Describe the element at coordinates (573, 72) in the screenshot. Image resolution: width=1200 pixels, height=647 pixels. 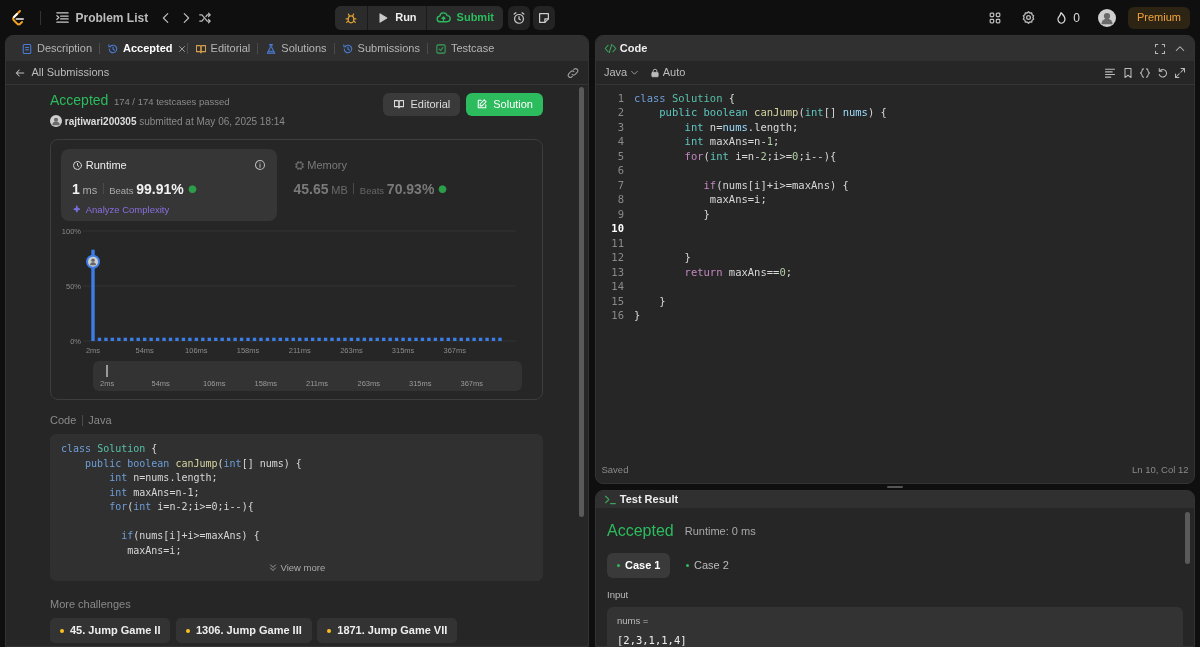
I see `share-link-button` at that location.